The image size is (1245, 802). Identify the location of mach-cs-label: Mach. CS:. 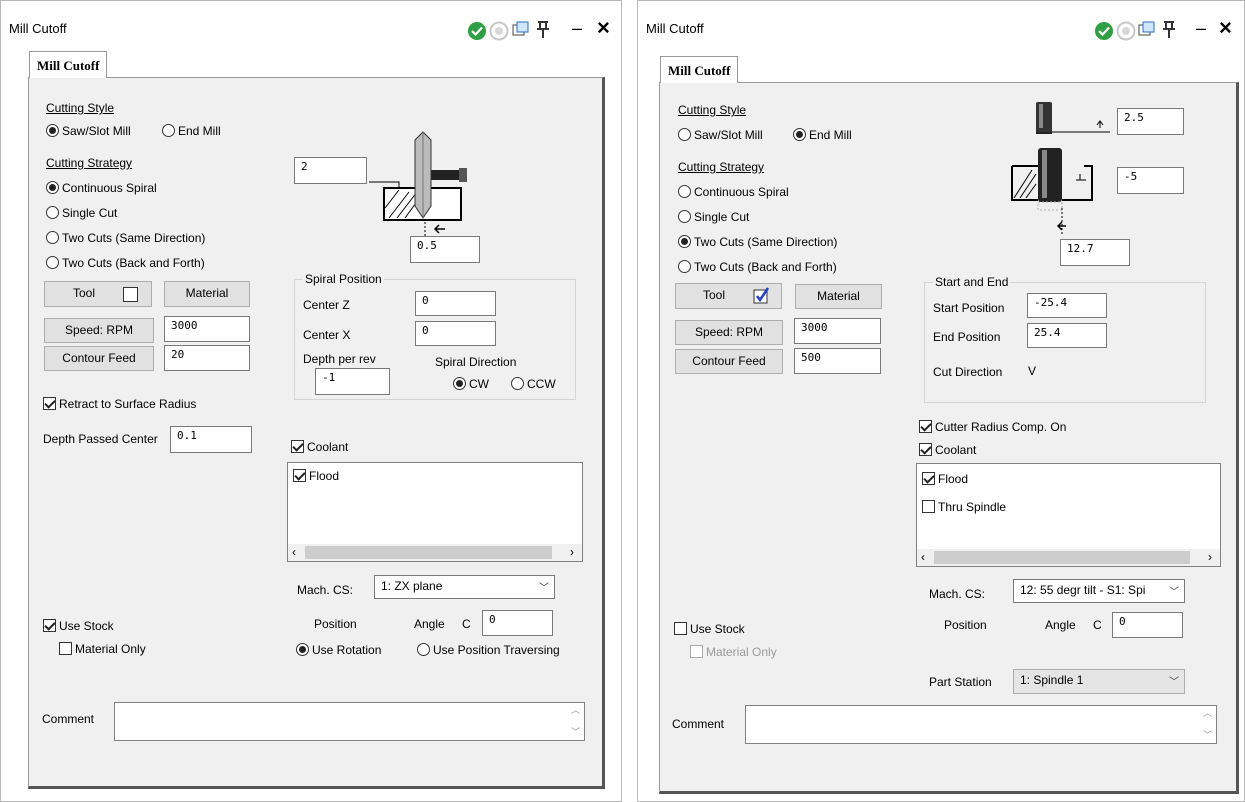
(325, 590).